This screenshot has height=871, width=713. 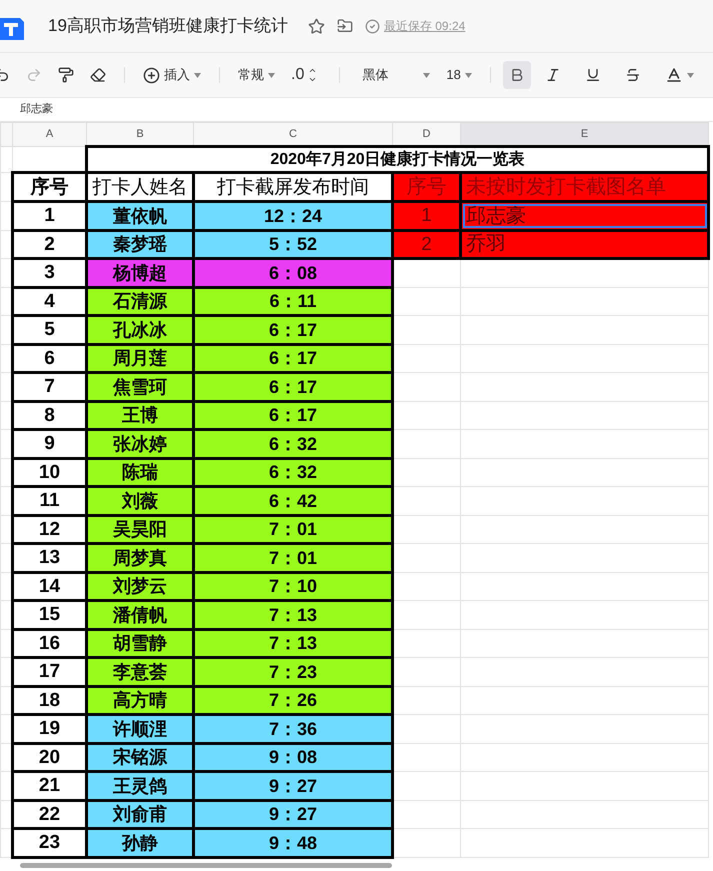 I want to click on up-icon, so click(x=313, y=70).